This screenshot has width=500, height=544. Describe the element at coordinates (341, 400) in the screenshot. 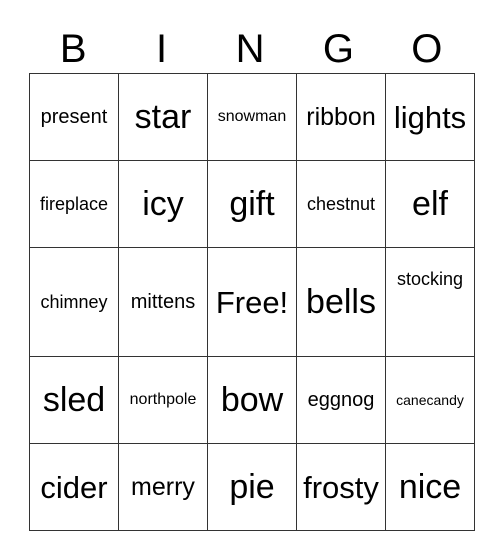

I see `card-cell: eggnog` at that location.